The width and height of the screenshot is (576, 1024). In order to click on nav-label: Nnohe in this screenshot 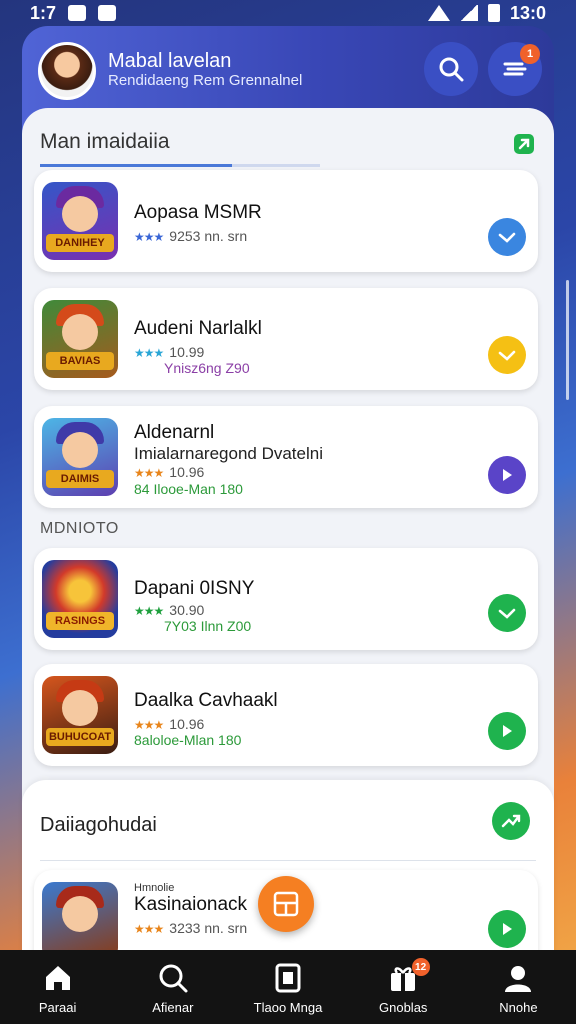, I will do `click(518, 1007)`.